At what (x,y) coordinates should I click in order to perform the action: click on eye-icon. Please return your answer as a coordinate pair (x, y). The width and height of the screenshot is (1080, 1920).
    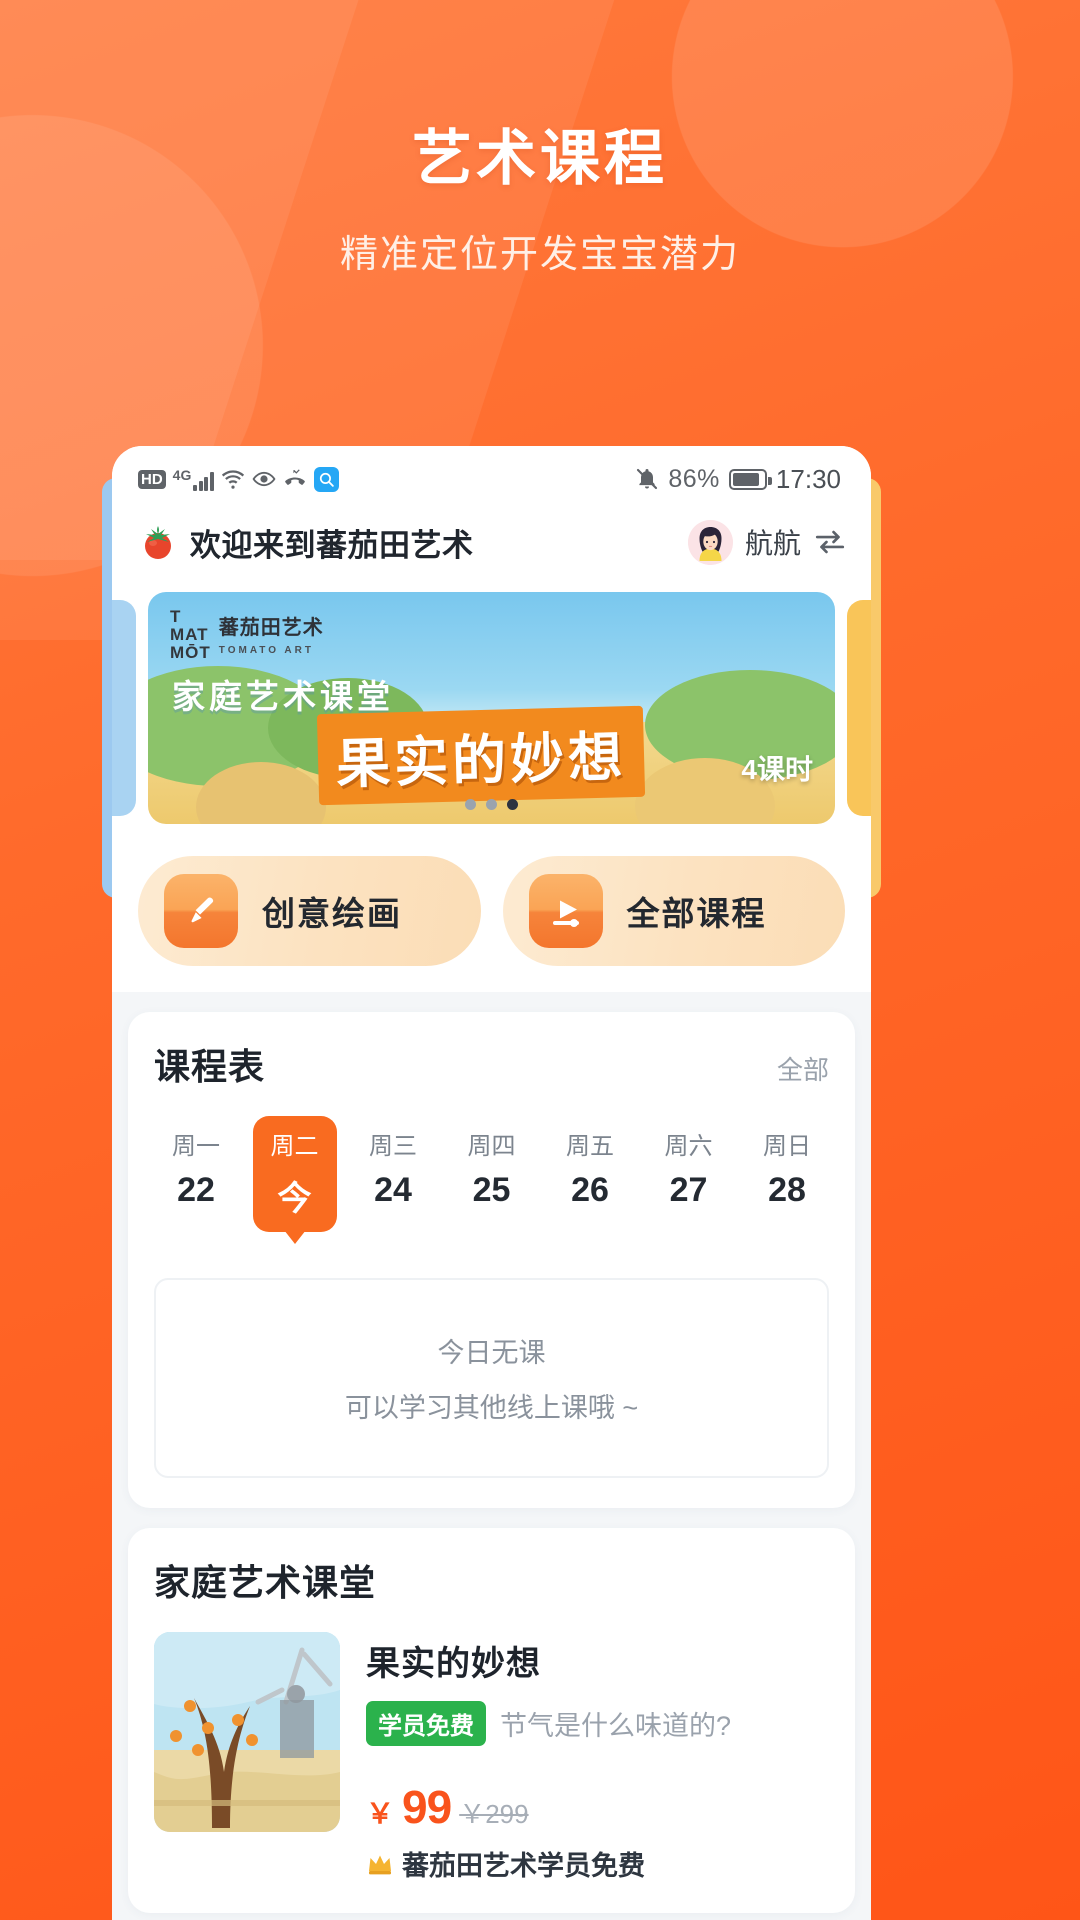
    Looking at the image, I should click on (264, 479).